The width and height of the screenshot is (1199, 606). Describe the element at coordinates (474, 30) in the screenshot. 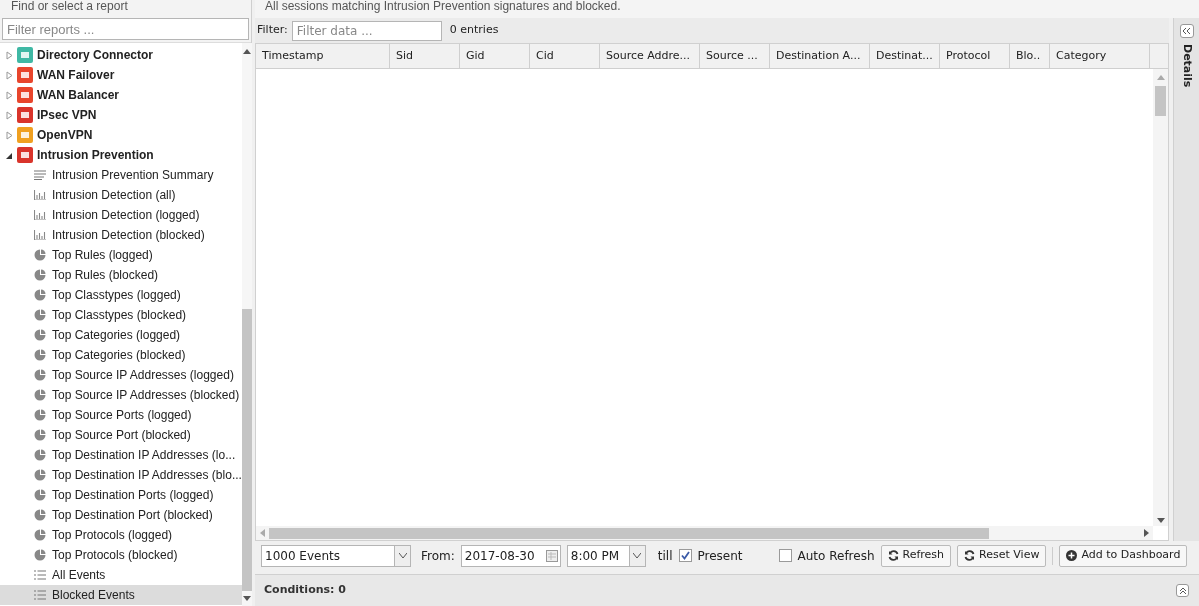

I see `entries-count: 0 entries` at that location.